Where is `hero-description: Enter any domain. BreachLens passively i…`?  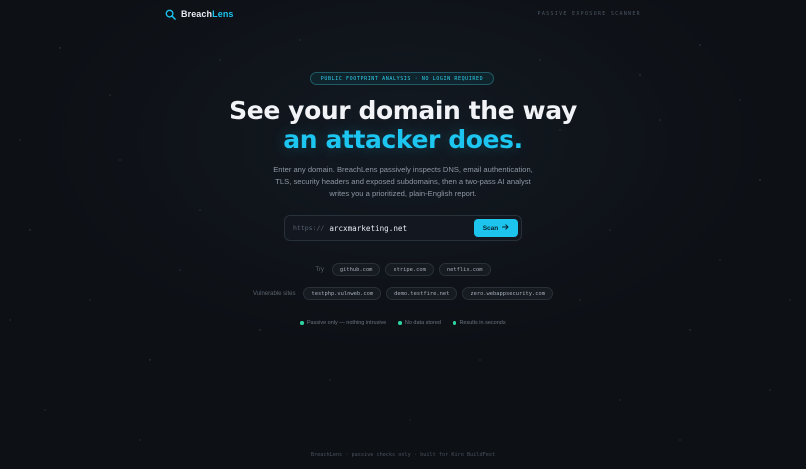
hero-description: Enter any domain. BreachLens passively i… is located at coordinates (403, 181).